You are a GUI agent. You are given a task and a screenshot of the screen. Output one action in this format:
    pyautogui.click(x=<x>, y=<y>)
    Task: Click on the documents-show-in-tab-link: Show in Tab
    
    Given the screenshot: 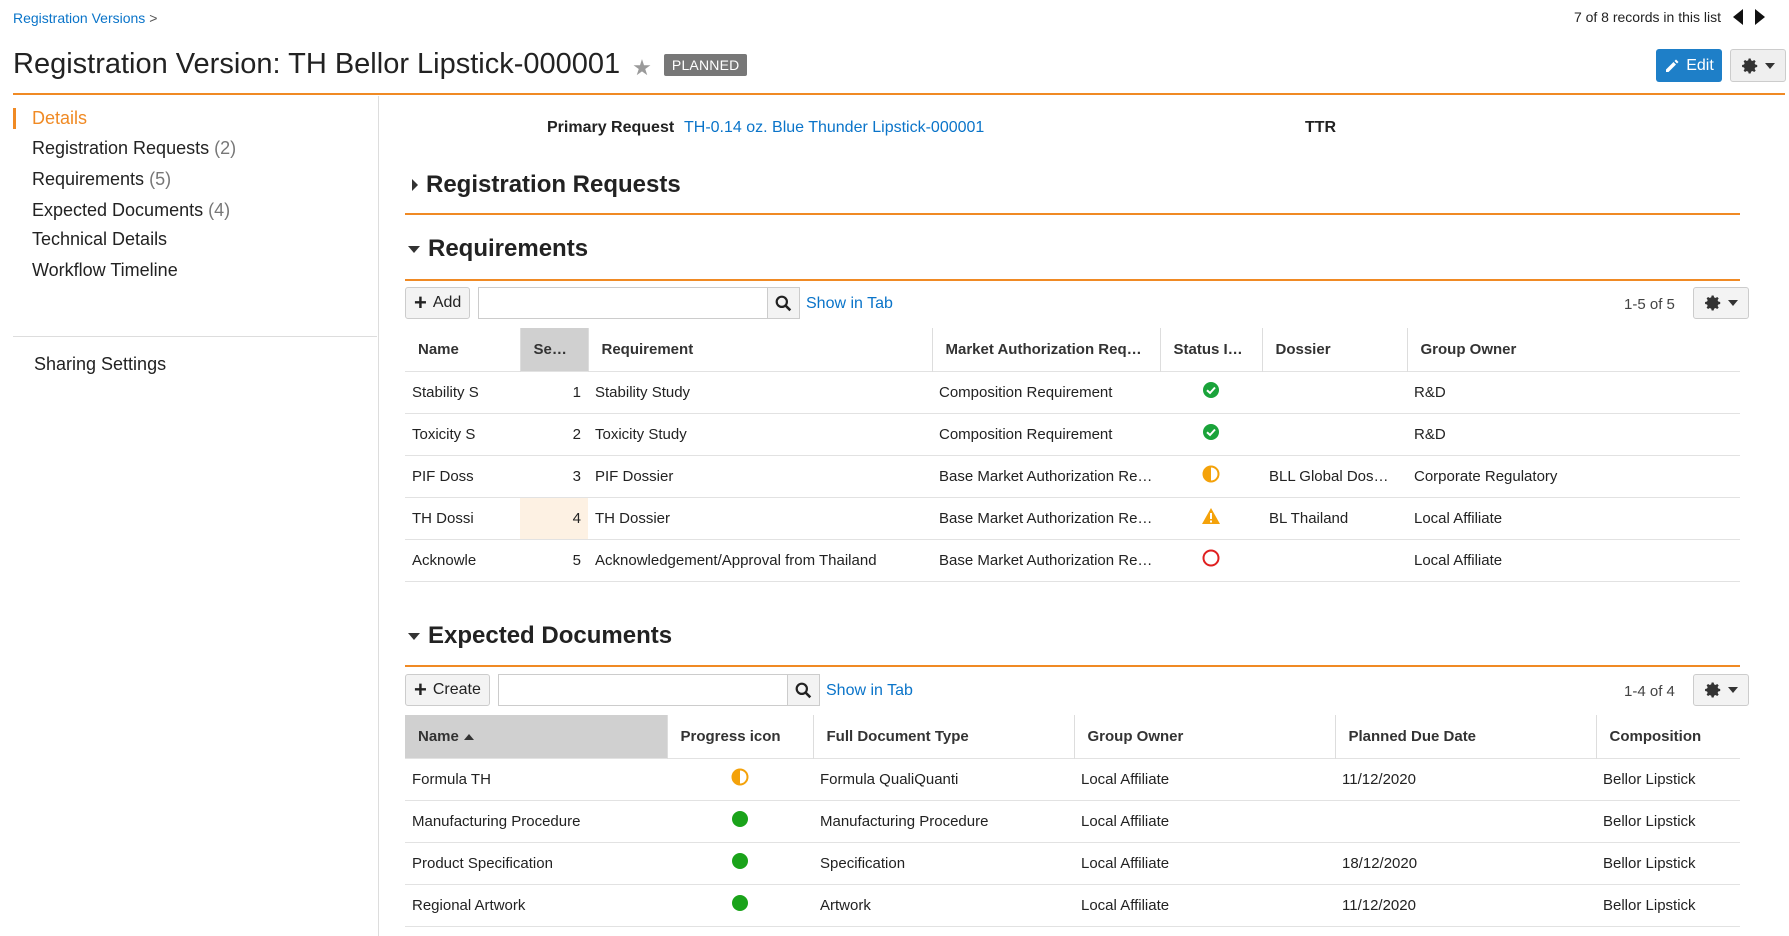 What is the action you would take?
    pyautogui.click(x=869, y=691)
    